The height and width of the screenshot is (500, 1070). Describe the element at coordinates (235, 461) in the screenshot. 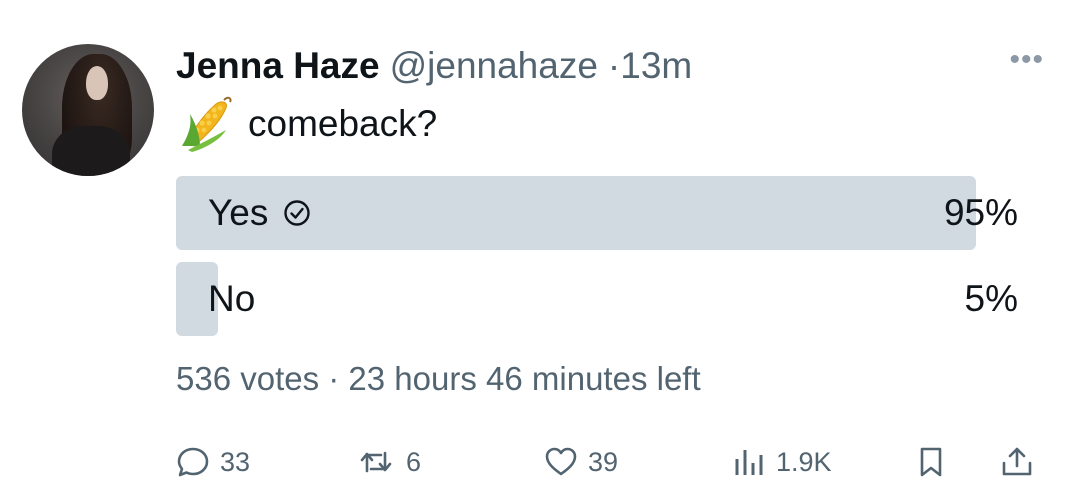

I see `reply-count: 33` at that location.